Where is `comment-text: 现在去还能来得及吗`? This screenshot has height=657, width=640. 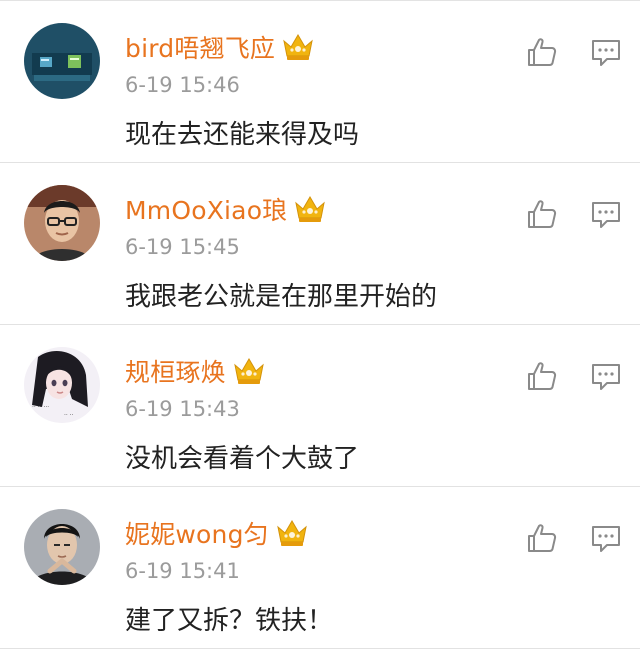 comment-text: 现在去还能来得及吗 is located at coordinates (242, 135).